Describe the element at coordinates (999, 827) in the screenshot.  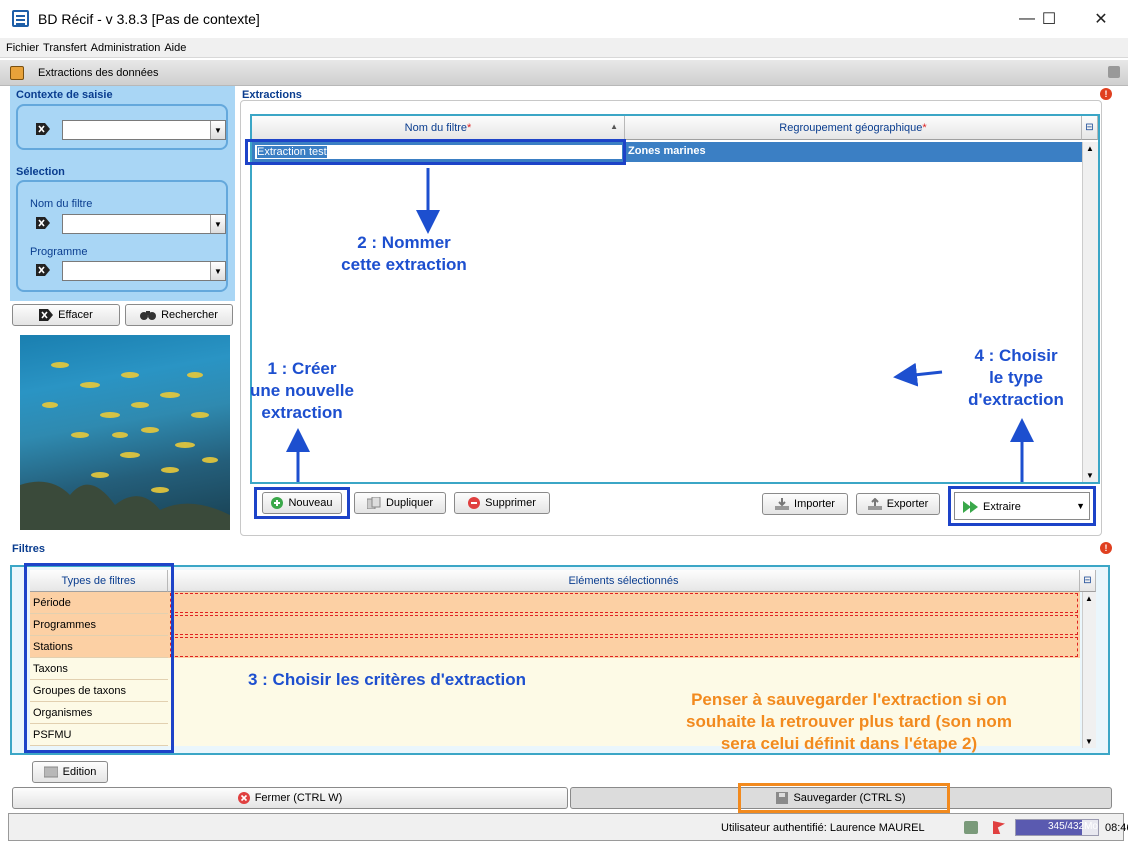
I see `flag-icon` at that location.